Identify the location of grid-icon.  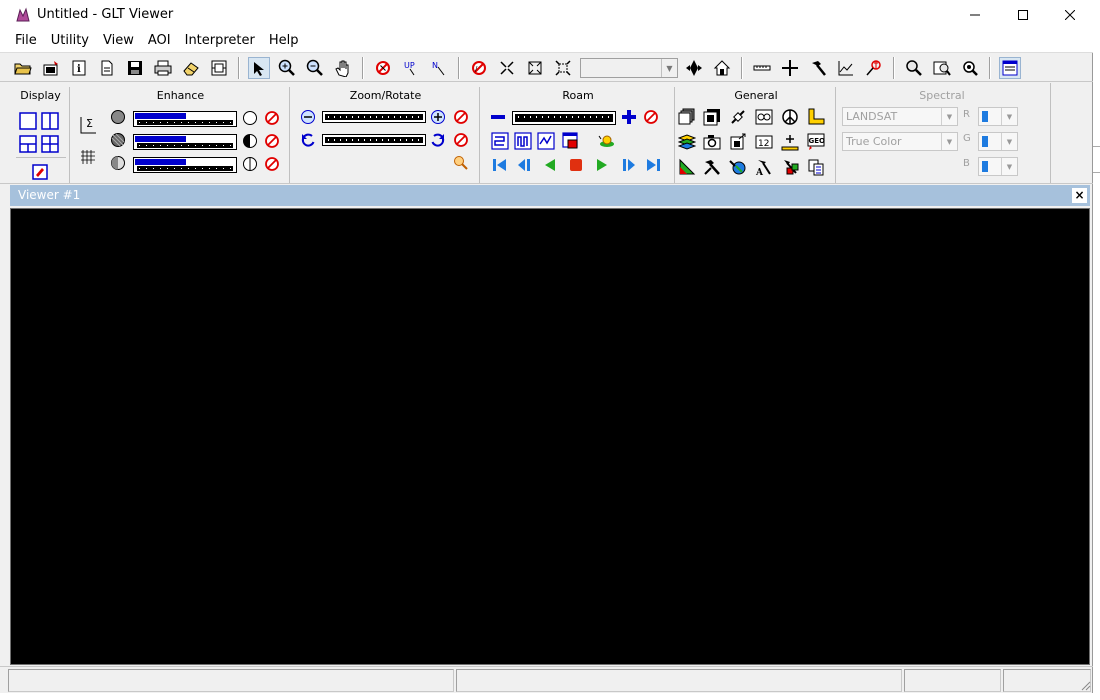
(88, 157).